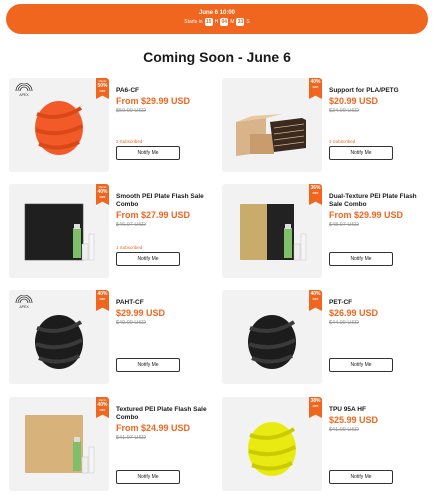 Image resolution: width=434 pixels, height=500 pixels. Describe the element at coordinates (129, 247) in the screenshot. I see `subscribed-count: 1 Subscribed` at that location.